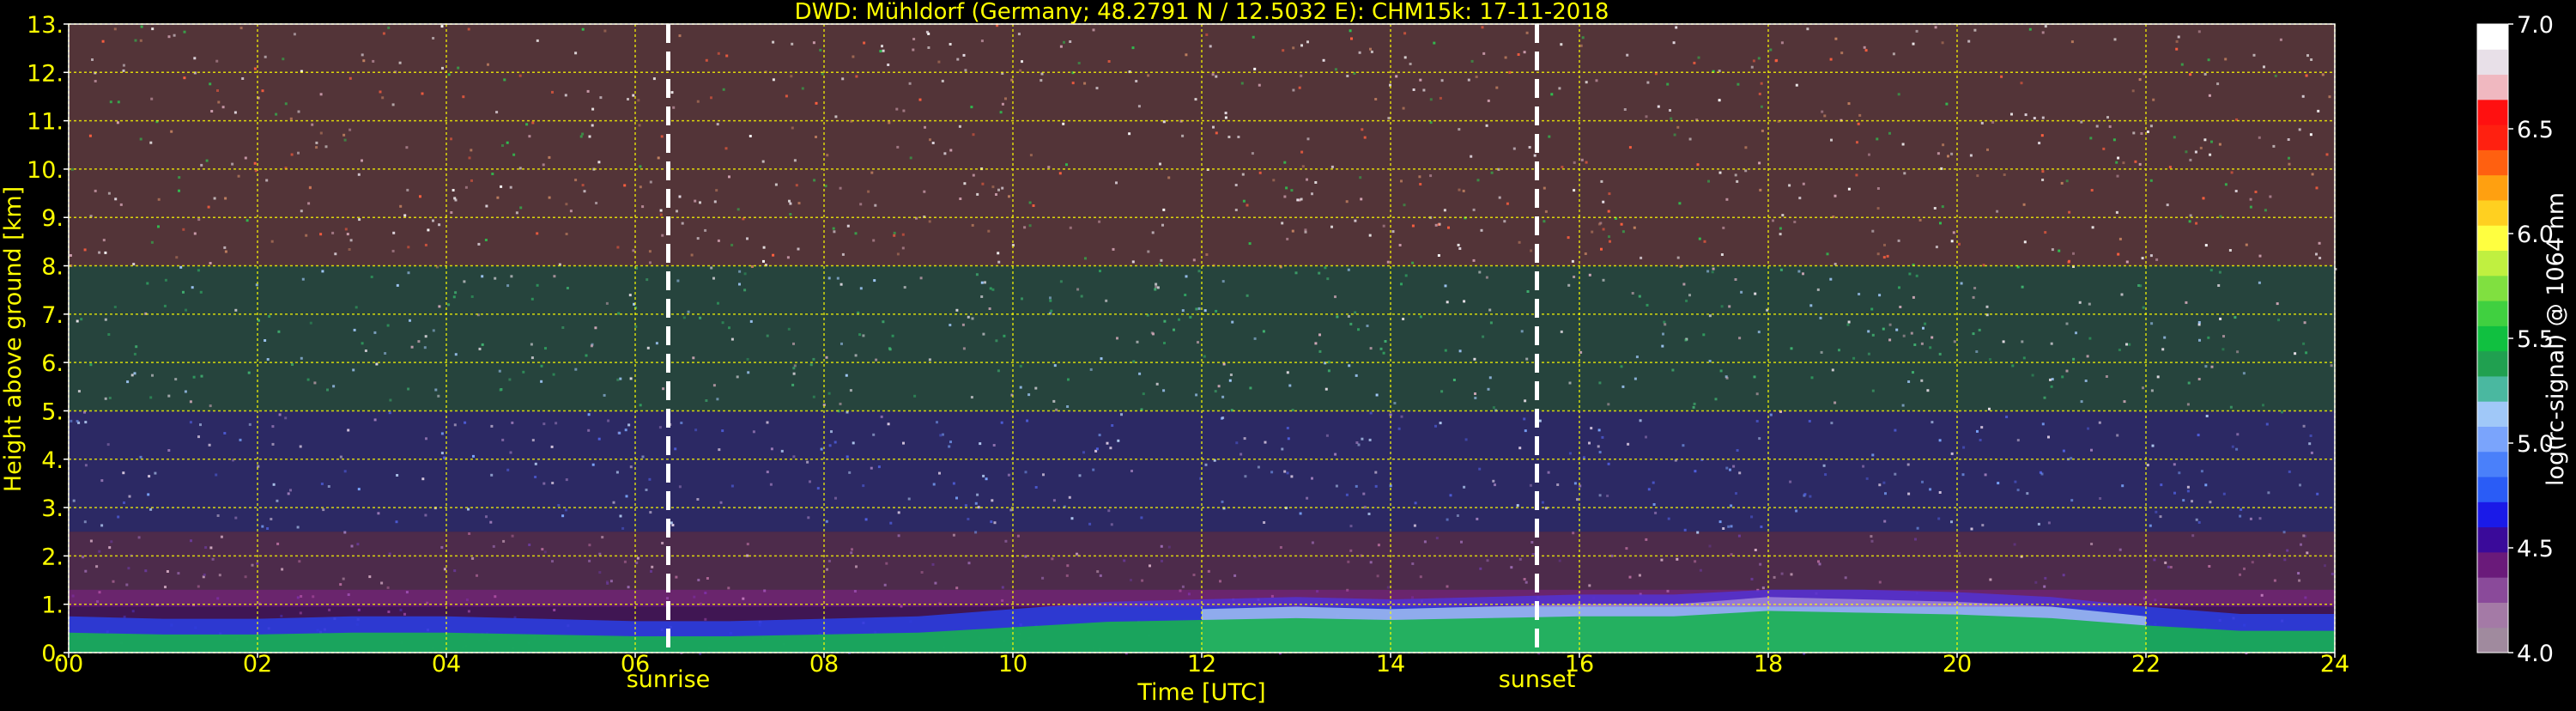  Describe the element at coordinates (824, 665) in the screenshot. I see `x-tick-label: 08` at that location.